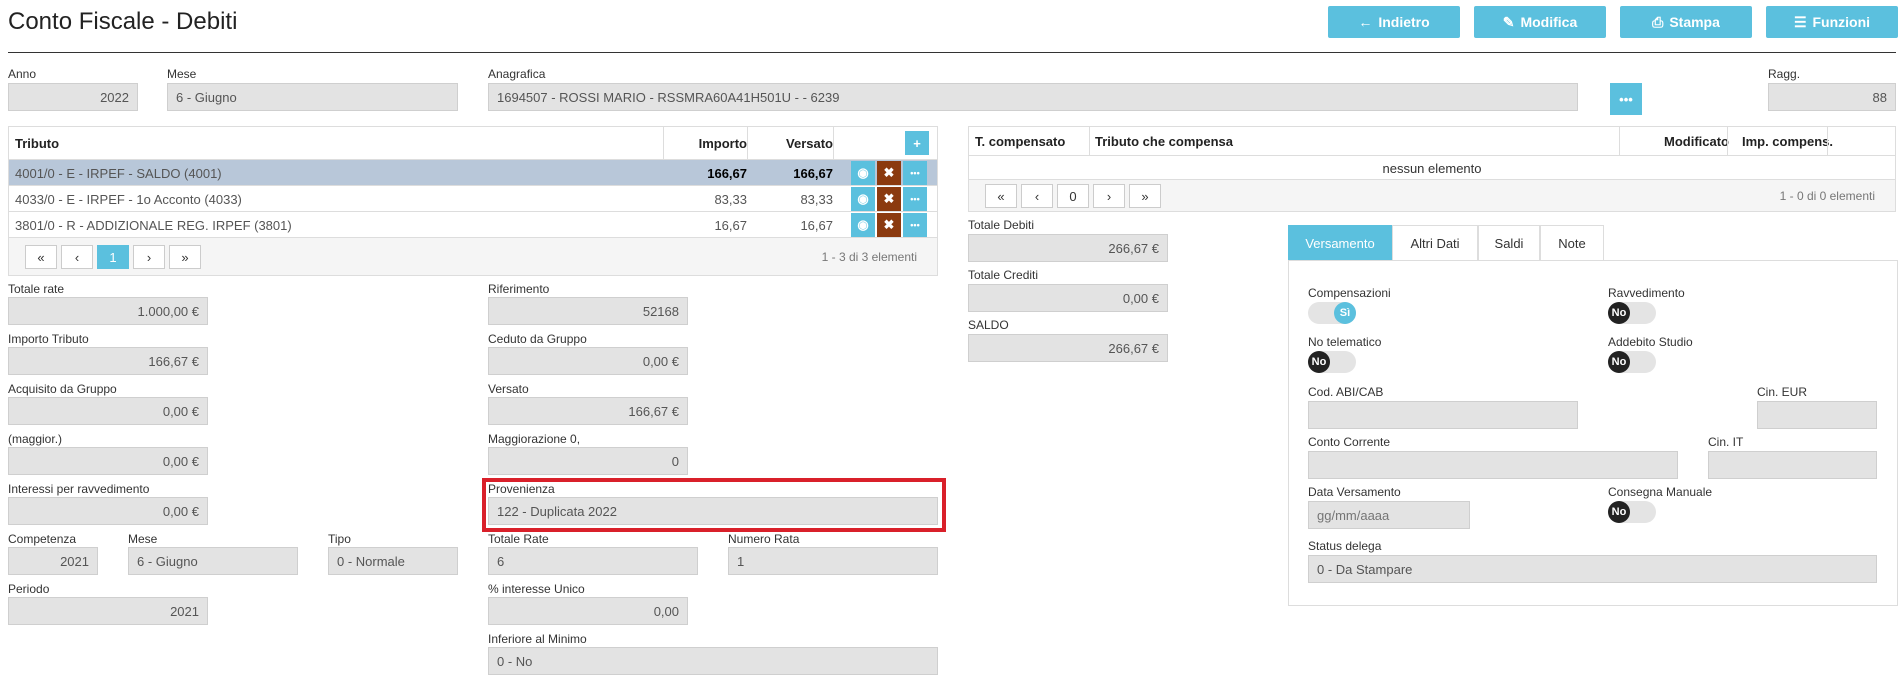  What do you see at coordinates (1493, 465) in the screenshot?
I see `conto-field` at bounding box center [1493, 465].